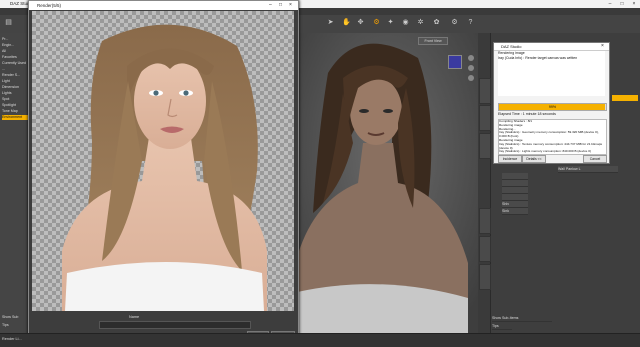  What do you see at coordinates (405, 22) in the screenshot?
I see `camera-tool-icon: ◉` at bounding box center [405, 22].